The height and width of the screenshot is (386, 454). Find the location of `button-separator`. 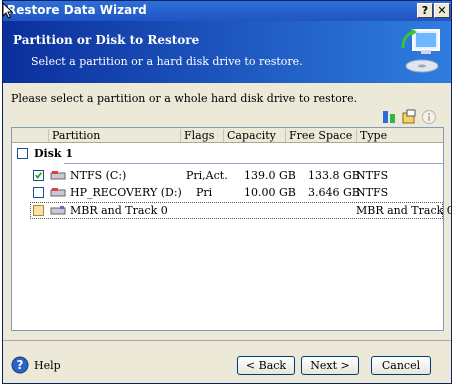

button-separator is located at coordinates (227, 340).